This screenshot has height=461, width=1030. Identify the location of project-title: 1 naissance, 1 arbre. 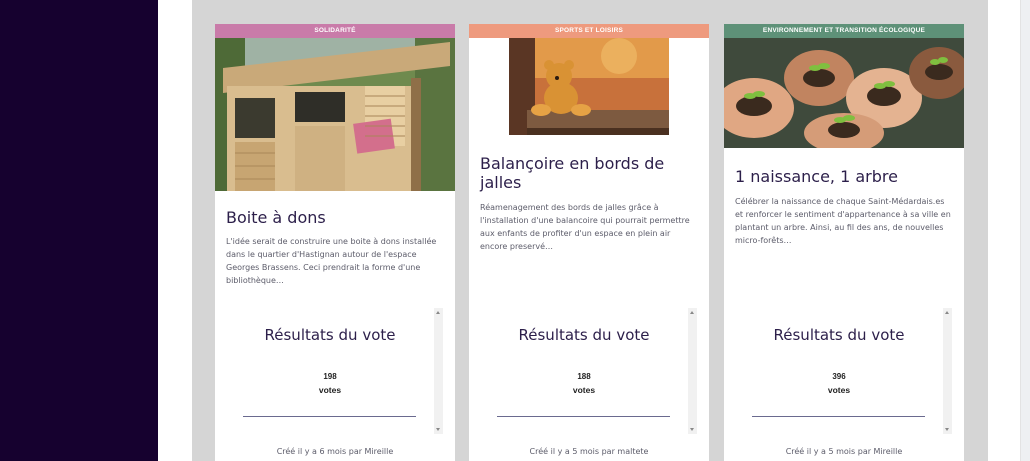
(844, 176).